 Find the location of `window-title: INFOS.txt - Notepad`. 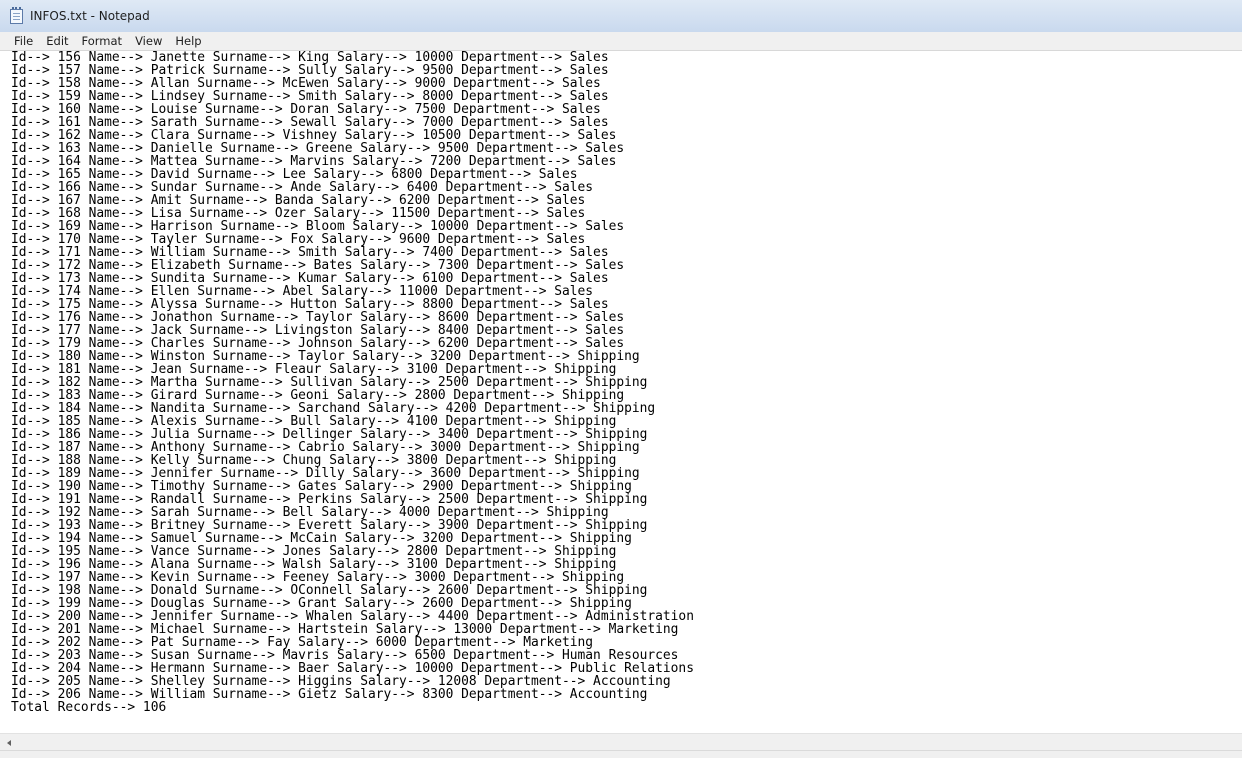

window-title: INFOS.txt - Notepad is located at coordinates (90, 16).